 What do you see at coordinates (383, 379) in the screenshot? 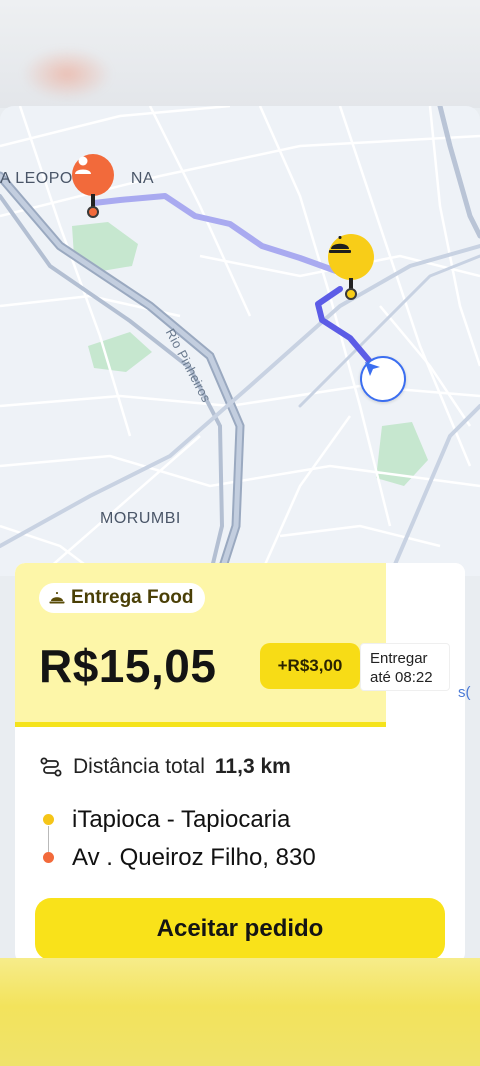
I see `current-location-icon` at bounding box center [383, 379].